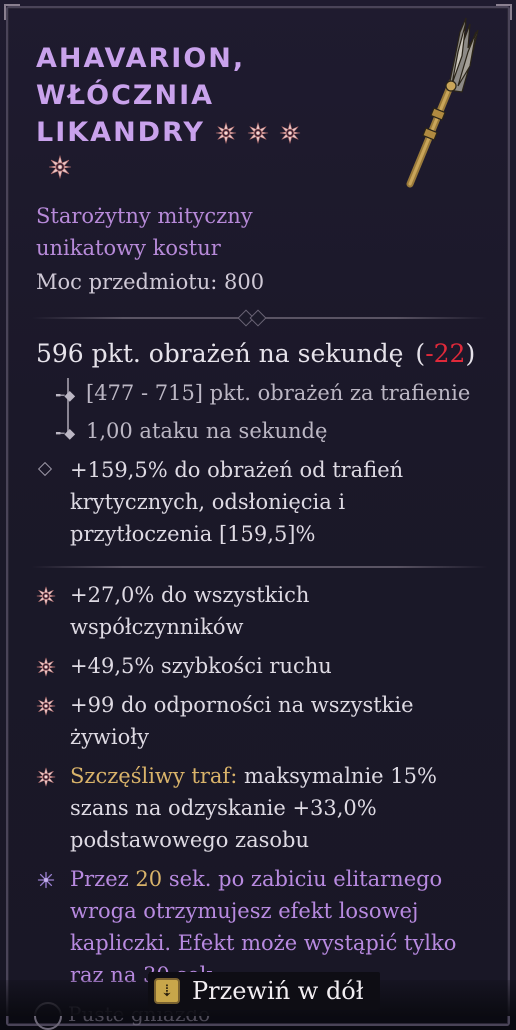 The width and height of the screenshot is (516, 1030). What do you see at coordinates (128, 248) in the screenshot?
I see `type-line: unikatowy kostur` at bounding box center [128, 248].